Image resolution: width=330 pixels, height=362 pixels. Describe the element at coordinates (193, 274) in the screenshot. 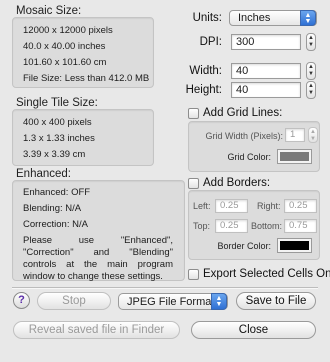

I see `export-selected-checkbox` at that location.